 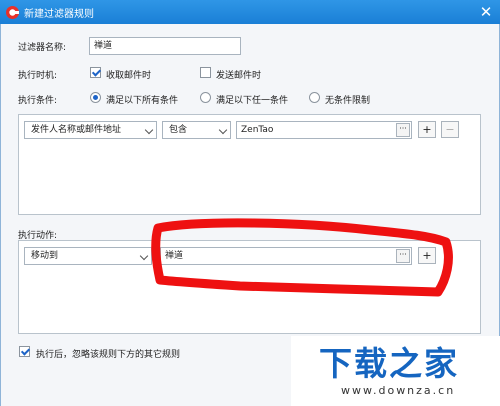 I want to click on stop-rules-checkbox, so click(x=24, y=351).